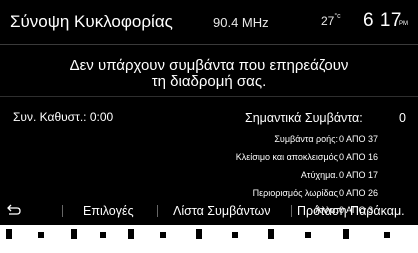  Describe the element at coordinates (108, 211) in the screenshot. I see `options-button: Επιλογές` at that location.